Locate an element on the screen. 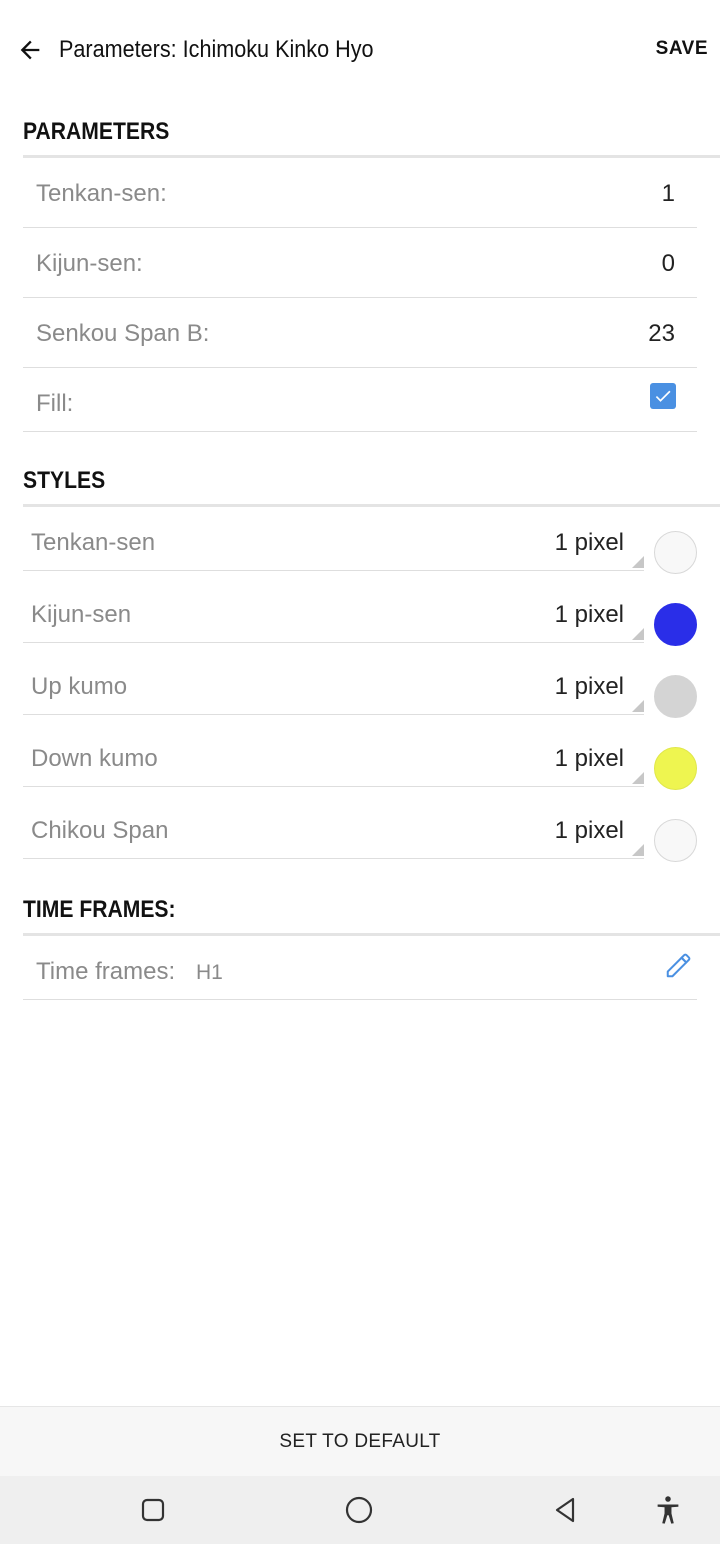  param-label: Fill: is located at coordinates (55, 403).